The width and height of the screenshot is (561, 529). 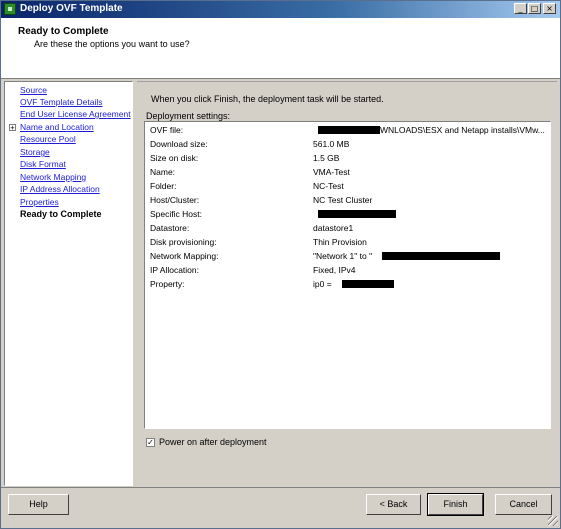 What do you see at coordinates (71, 8) in the screenshot?
I see `window-title: Deploy OVF Template` at bounding box center [71, 8].